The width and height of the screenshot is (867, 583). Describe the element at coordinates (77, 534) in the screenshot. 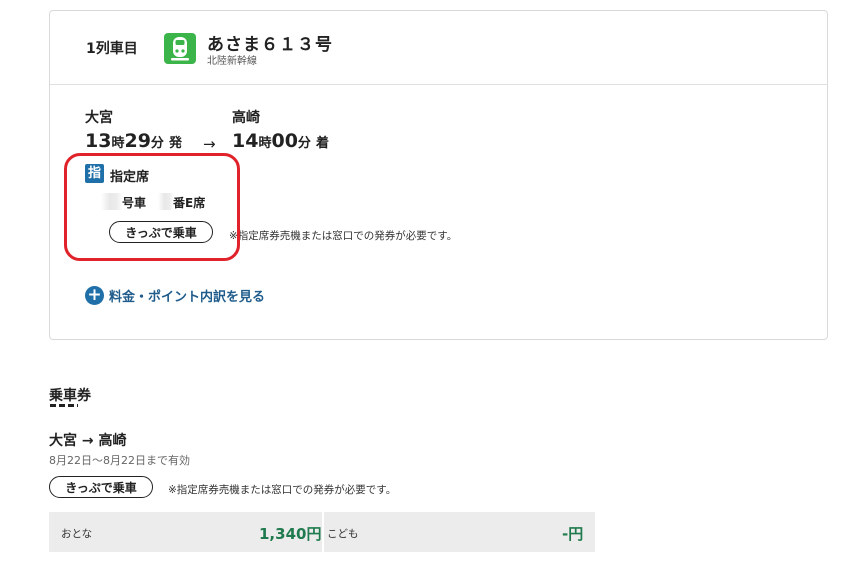

I see `adult-price-label: おとな` at that location.